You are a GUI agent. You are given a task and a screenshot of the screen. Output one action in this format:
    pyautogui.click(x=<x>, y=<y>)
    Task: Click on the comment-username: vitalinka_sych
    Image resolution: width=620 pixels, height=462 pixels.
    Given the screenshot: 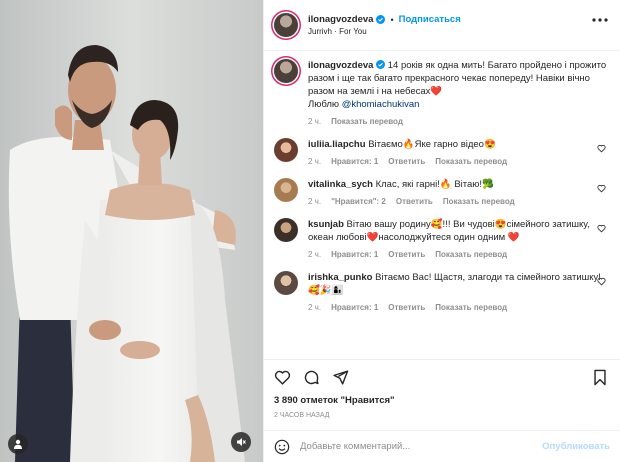 What is the action you would take?
    pyautogui.click(x=340, y=184)
    